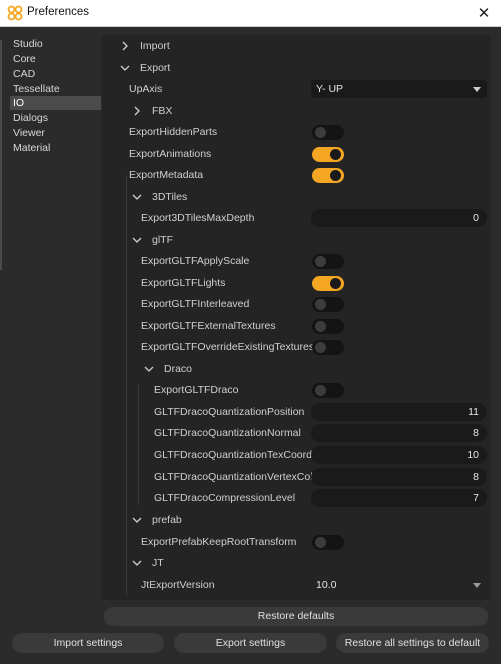  I want to click on draco-q-position-row: GLTFDracoQuantizationPosition 11, so click(296, 412).